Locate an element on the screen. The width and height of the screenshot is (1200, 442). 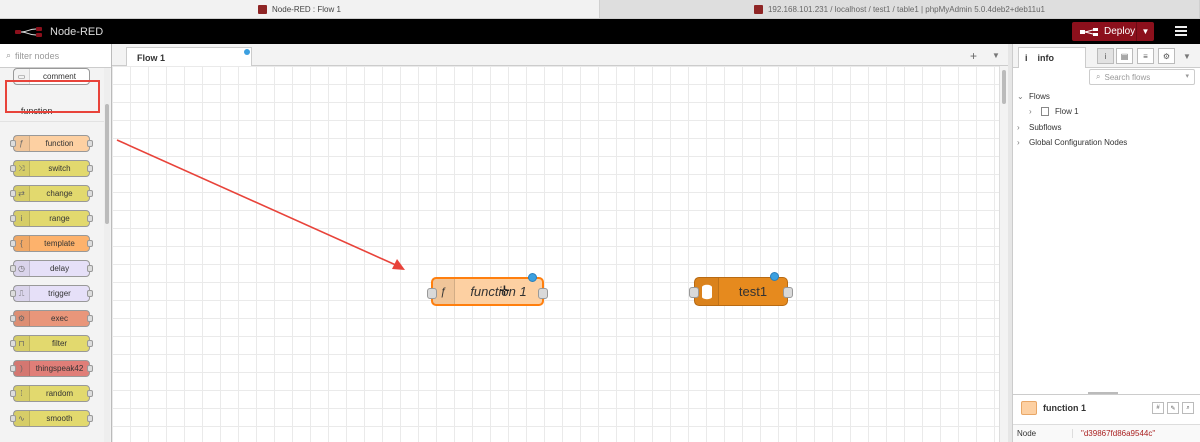
palette-node-label: filter is located at coordinates (59, 343).